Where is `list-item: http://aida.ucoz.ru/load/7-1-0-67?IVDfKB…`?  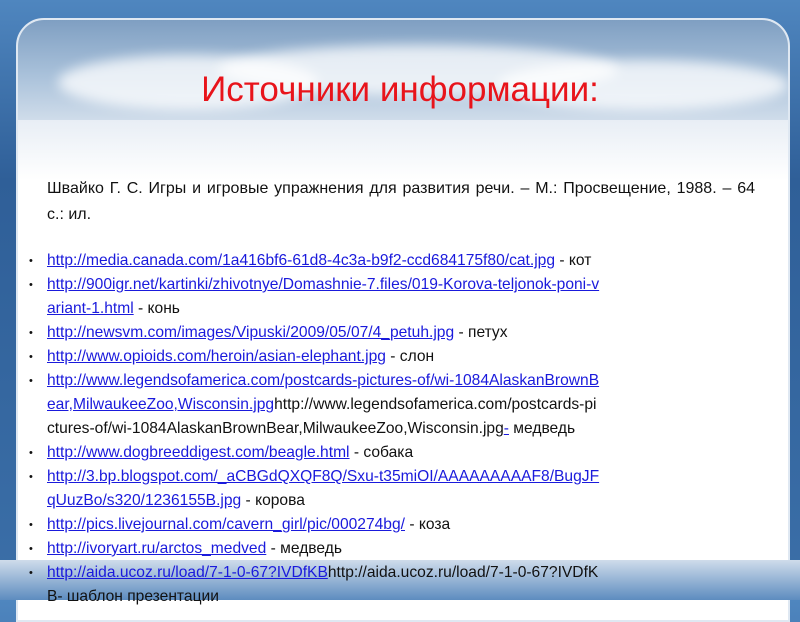
list-item: http://aida.ucoz.ru/load/7-1-0-67?IVDfKB… is located at coordinates (314, 573).